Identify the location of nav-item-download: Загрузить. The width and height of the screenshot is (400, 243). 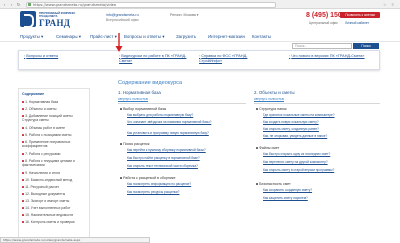
(186, 37).